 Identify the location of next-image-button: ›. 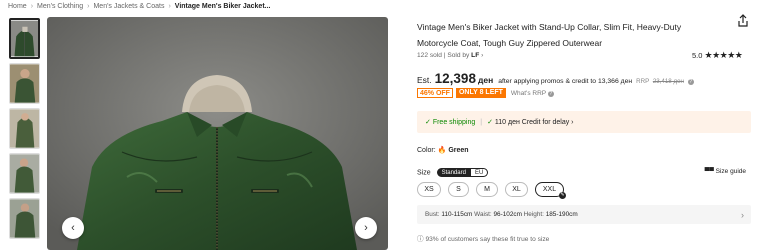
(366, 228).